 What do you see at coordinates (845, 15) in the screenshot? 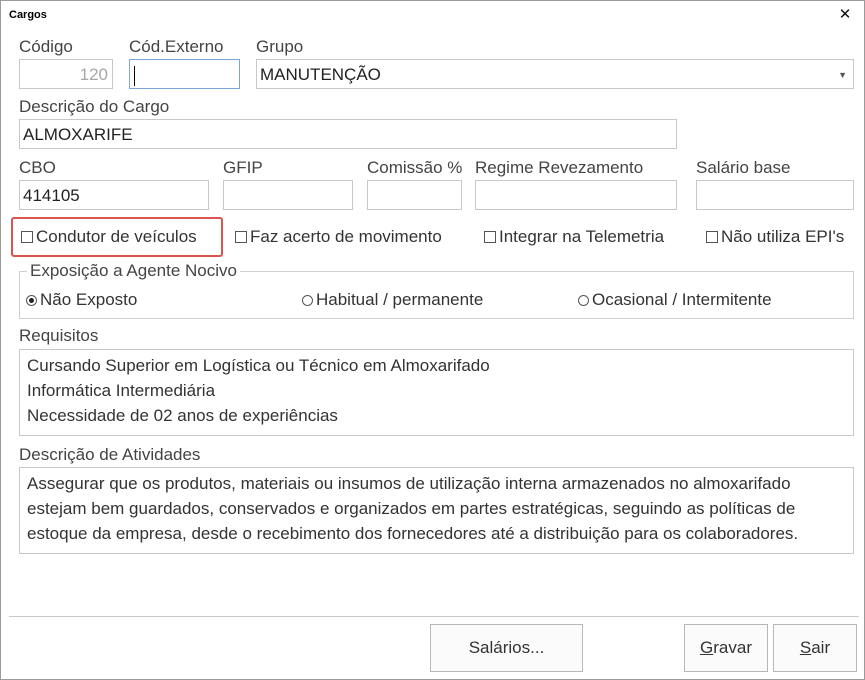
I see `close-icon: ✕` at bounding box center [845, 15].